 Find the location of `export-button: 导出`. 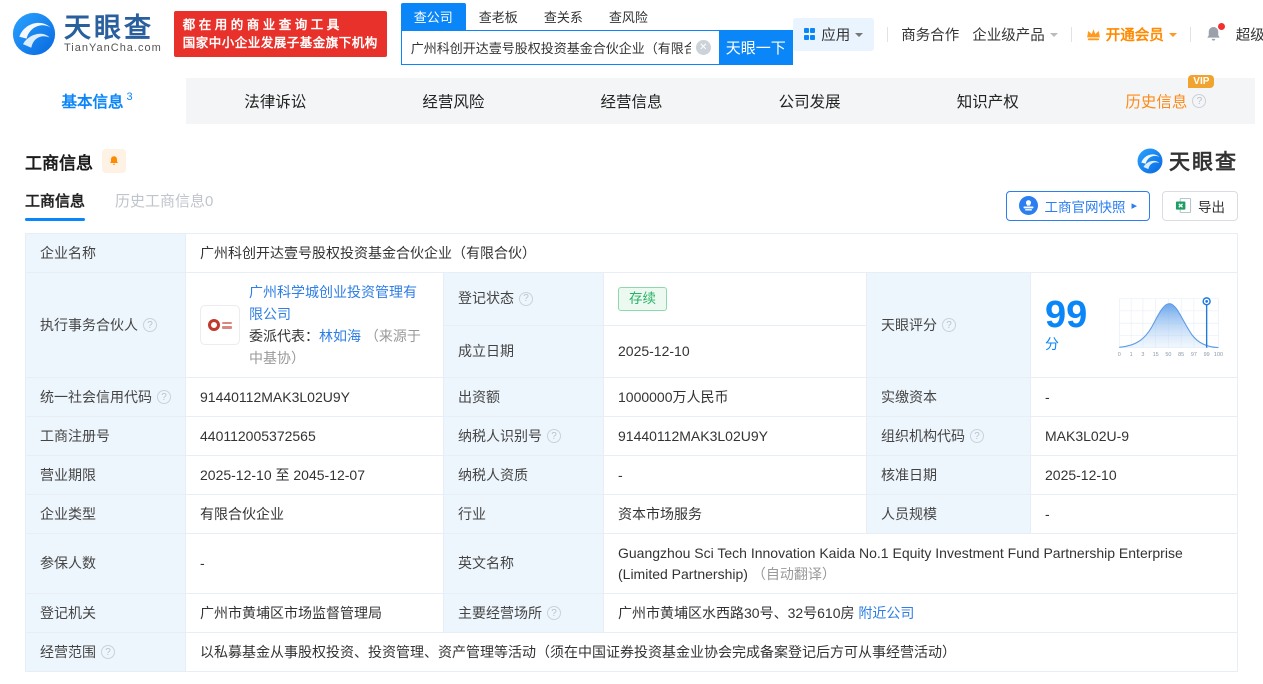

export-button: 导出 is located at coordinates (1200, 205).